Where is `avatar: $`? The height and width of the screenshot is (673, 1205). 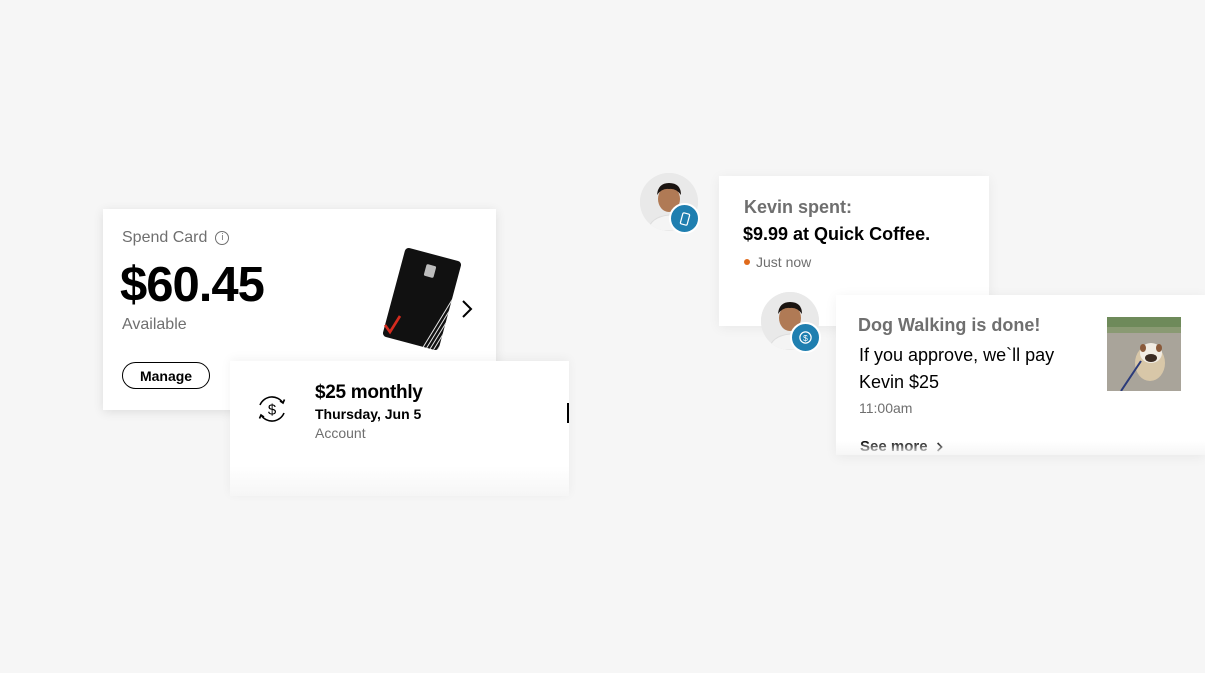 avatar: $ is located at coordinates (791, 322).